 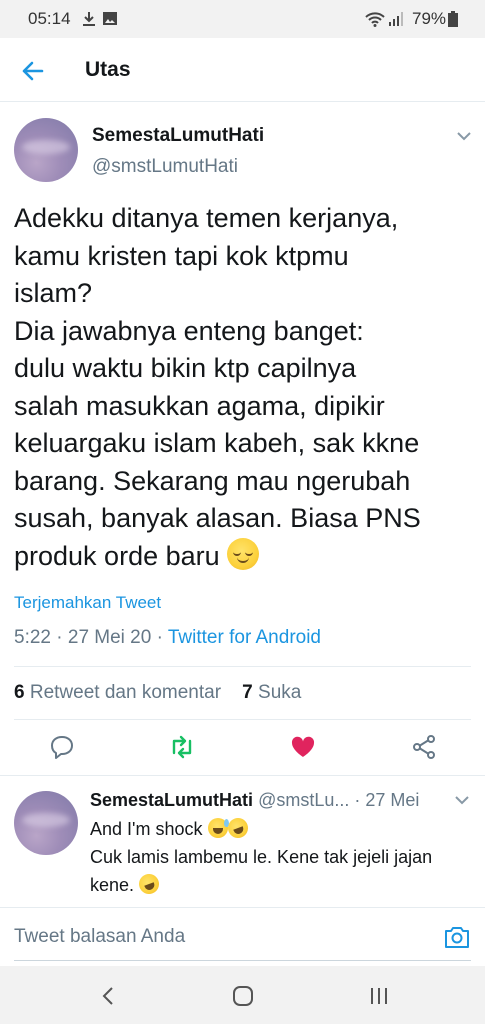 I want to click on translate-tweet-link: Terjemahkan Tweet, so click(x=87, y=603).